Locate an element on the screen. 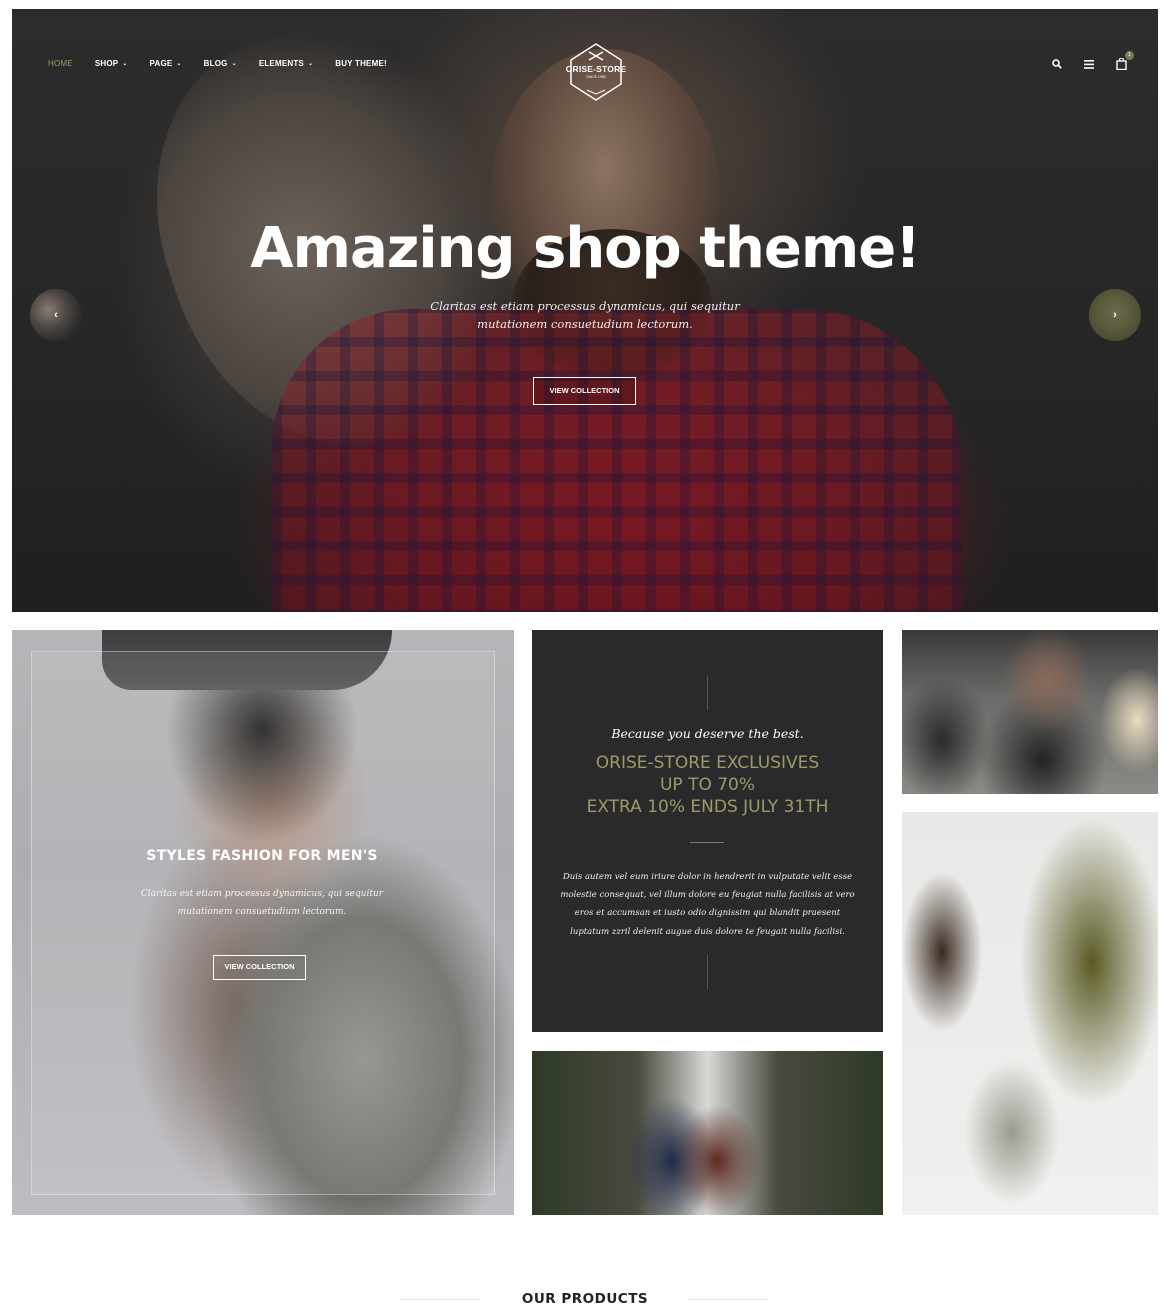 This screenshot has height=1316, width=1170. banner-title: STYLES FASHION FOR MEN'S is located at coordinates (262, 856).